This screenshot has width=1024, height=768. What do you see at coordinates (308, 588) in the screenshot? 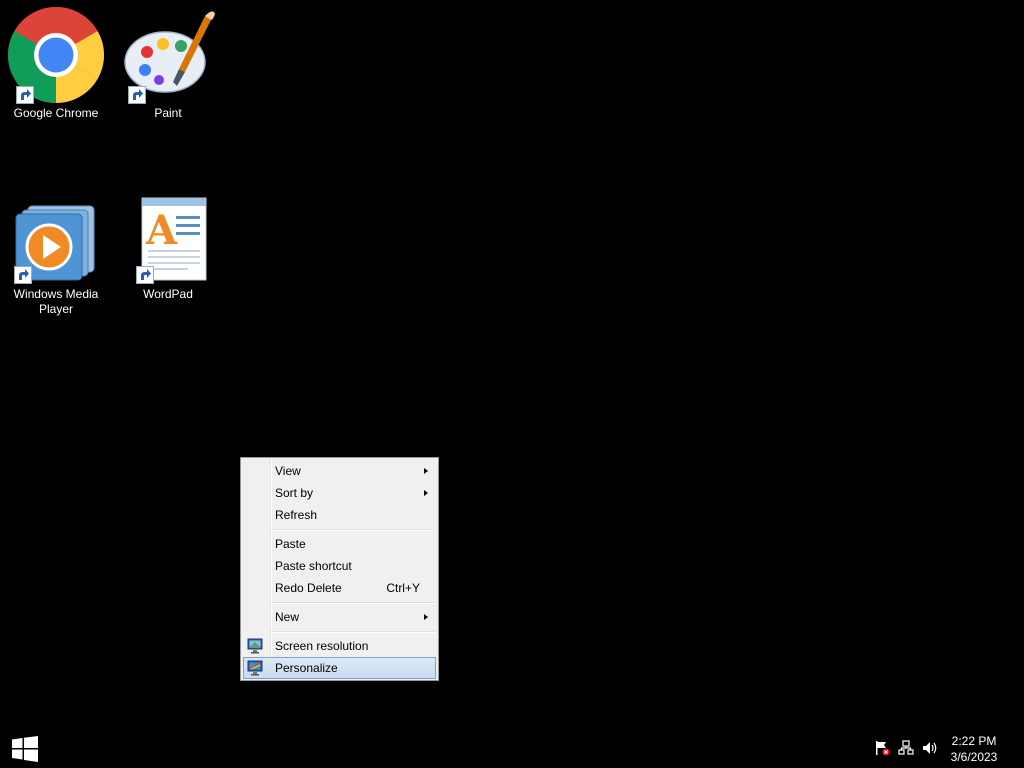
I see `menu-item-label: Redo Delete` at bounding box center [308, 588].